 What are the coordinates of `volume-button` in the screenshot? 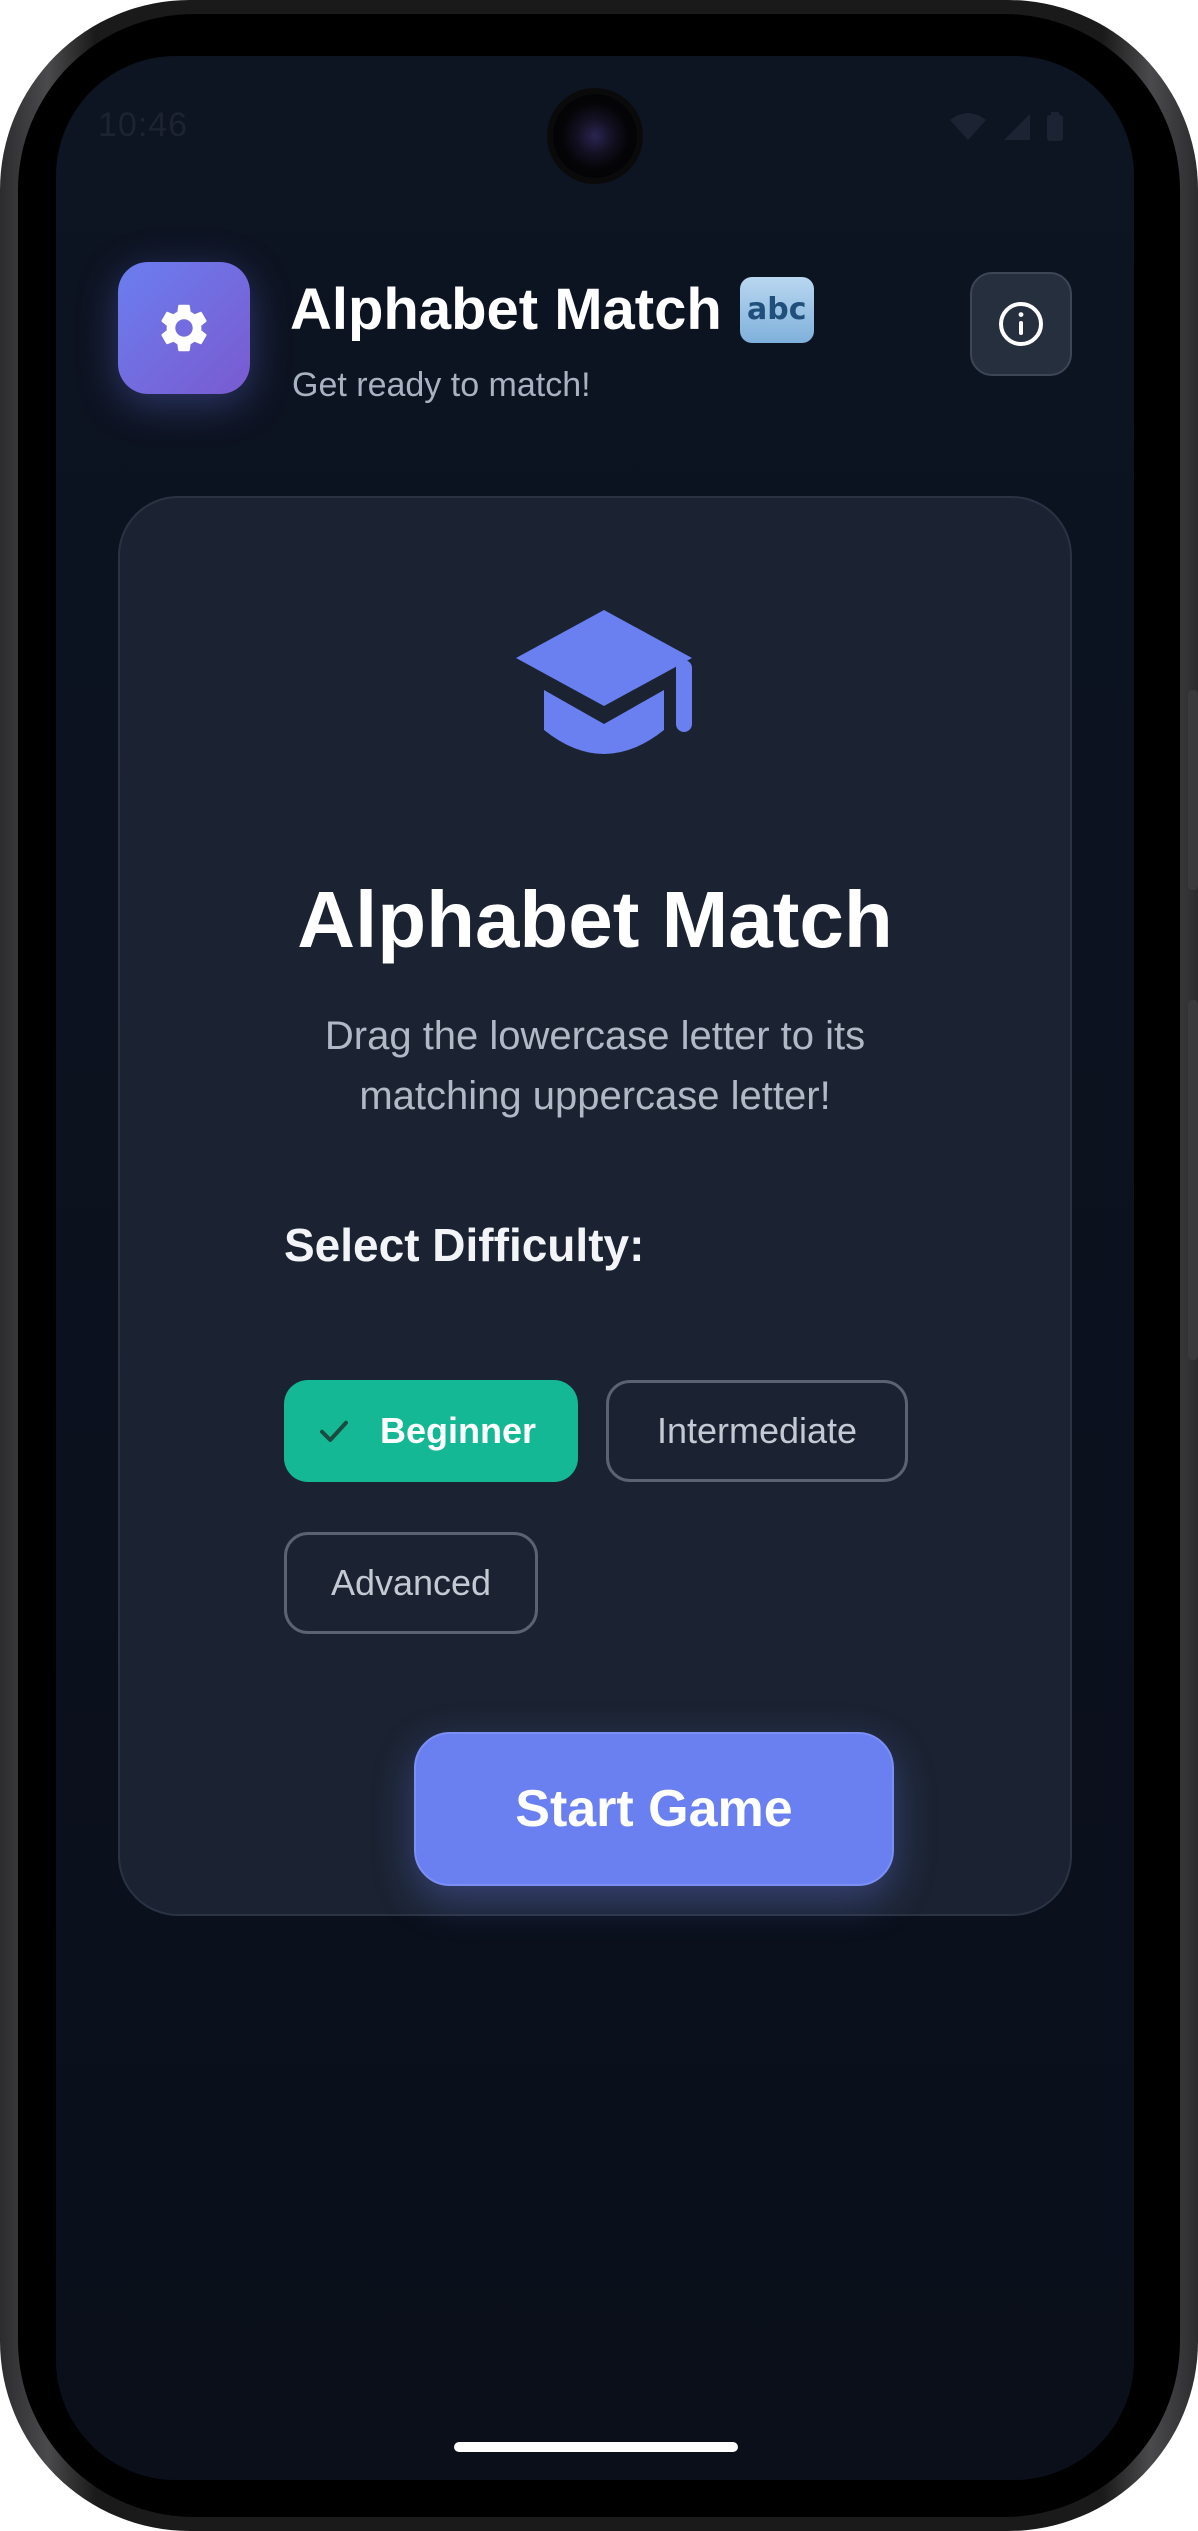 It's located at (1193, 1180).